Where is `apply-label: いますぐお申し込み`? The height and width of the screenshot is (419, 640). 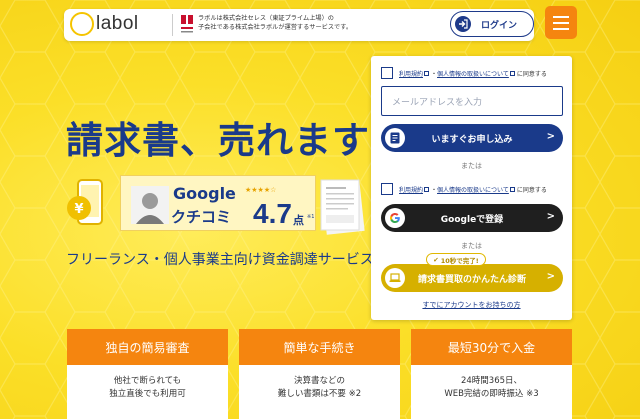 apply-label: いますぐお申し込み is located at coordinates (472, 139).